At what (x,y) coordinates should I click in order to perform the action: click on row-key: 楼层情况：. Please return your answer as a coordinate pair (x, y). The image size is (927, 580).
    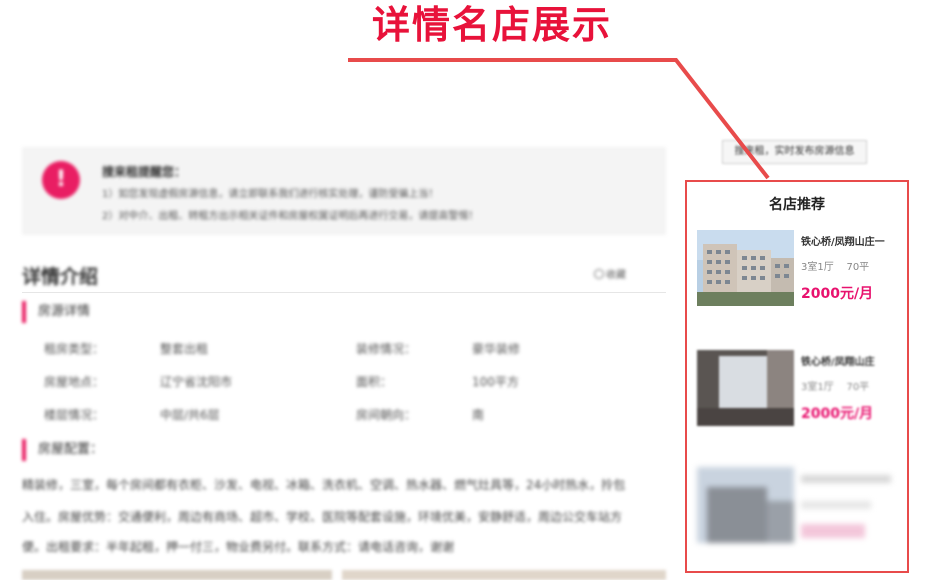
    Looking at the image, I should click on (74, 415).